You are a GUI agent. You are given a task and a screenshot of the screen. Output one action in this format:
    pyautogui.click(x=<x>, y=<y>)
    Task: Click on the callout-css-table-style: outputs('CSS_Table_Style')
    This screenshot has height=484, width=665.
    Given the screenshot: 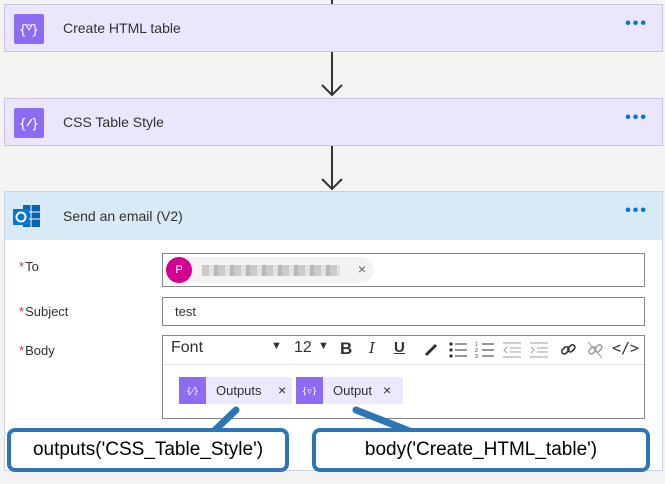 What is the action you would take?
    pyautogui.click(x=148, y=450)
    